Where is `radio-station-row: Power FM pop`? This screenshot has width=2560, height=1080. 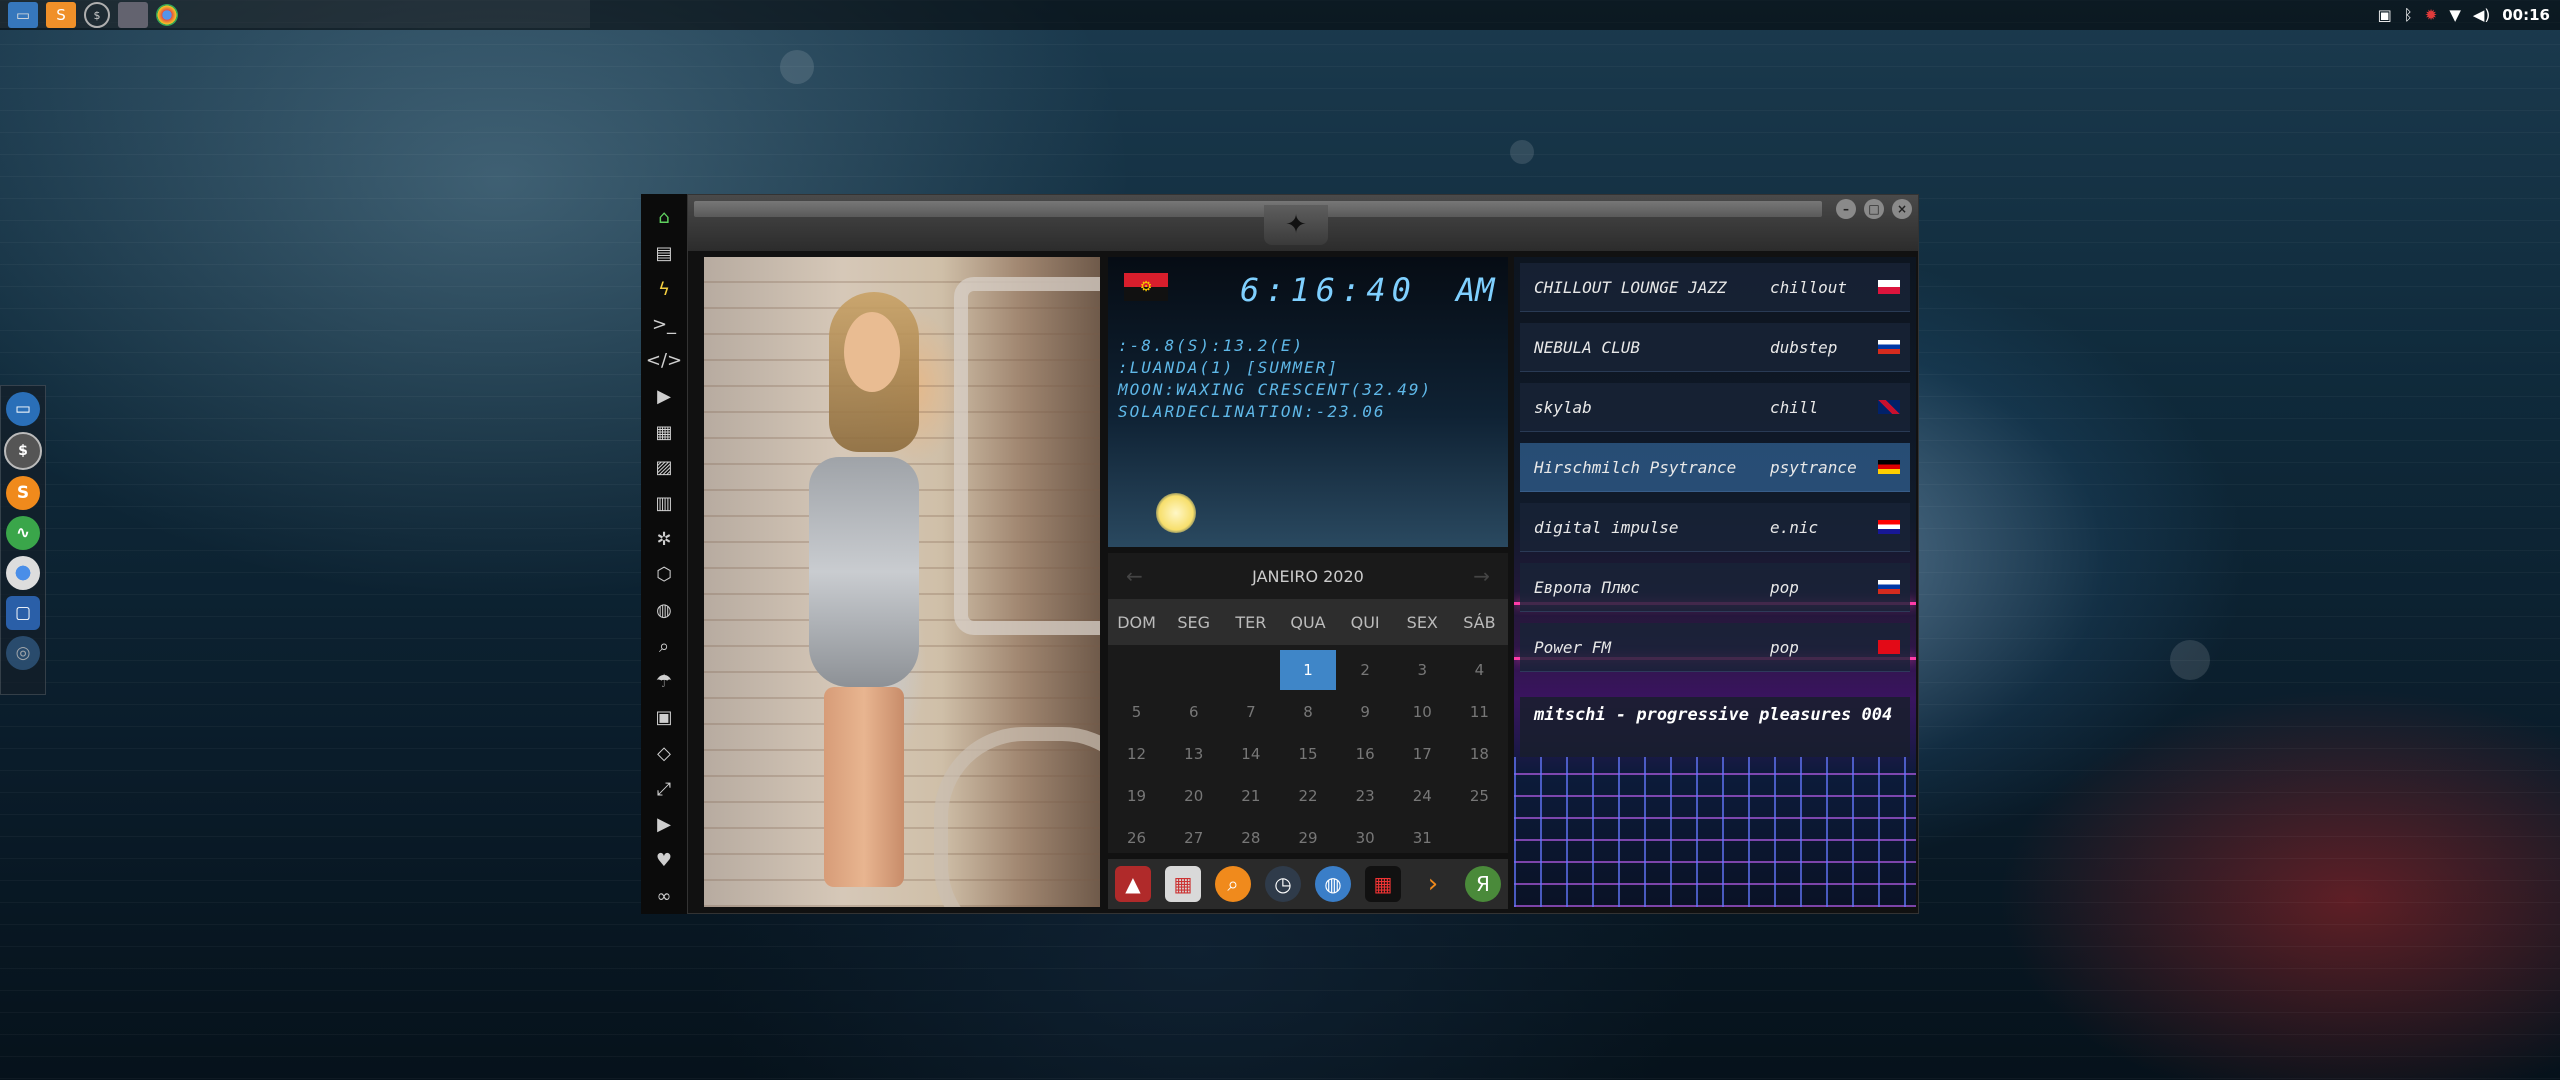
radio-station-row: Power FM pop is located at coordinates (1715, 647).